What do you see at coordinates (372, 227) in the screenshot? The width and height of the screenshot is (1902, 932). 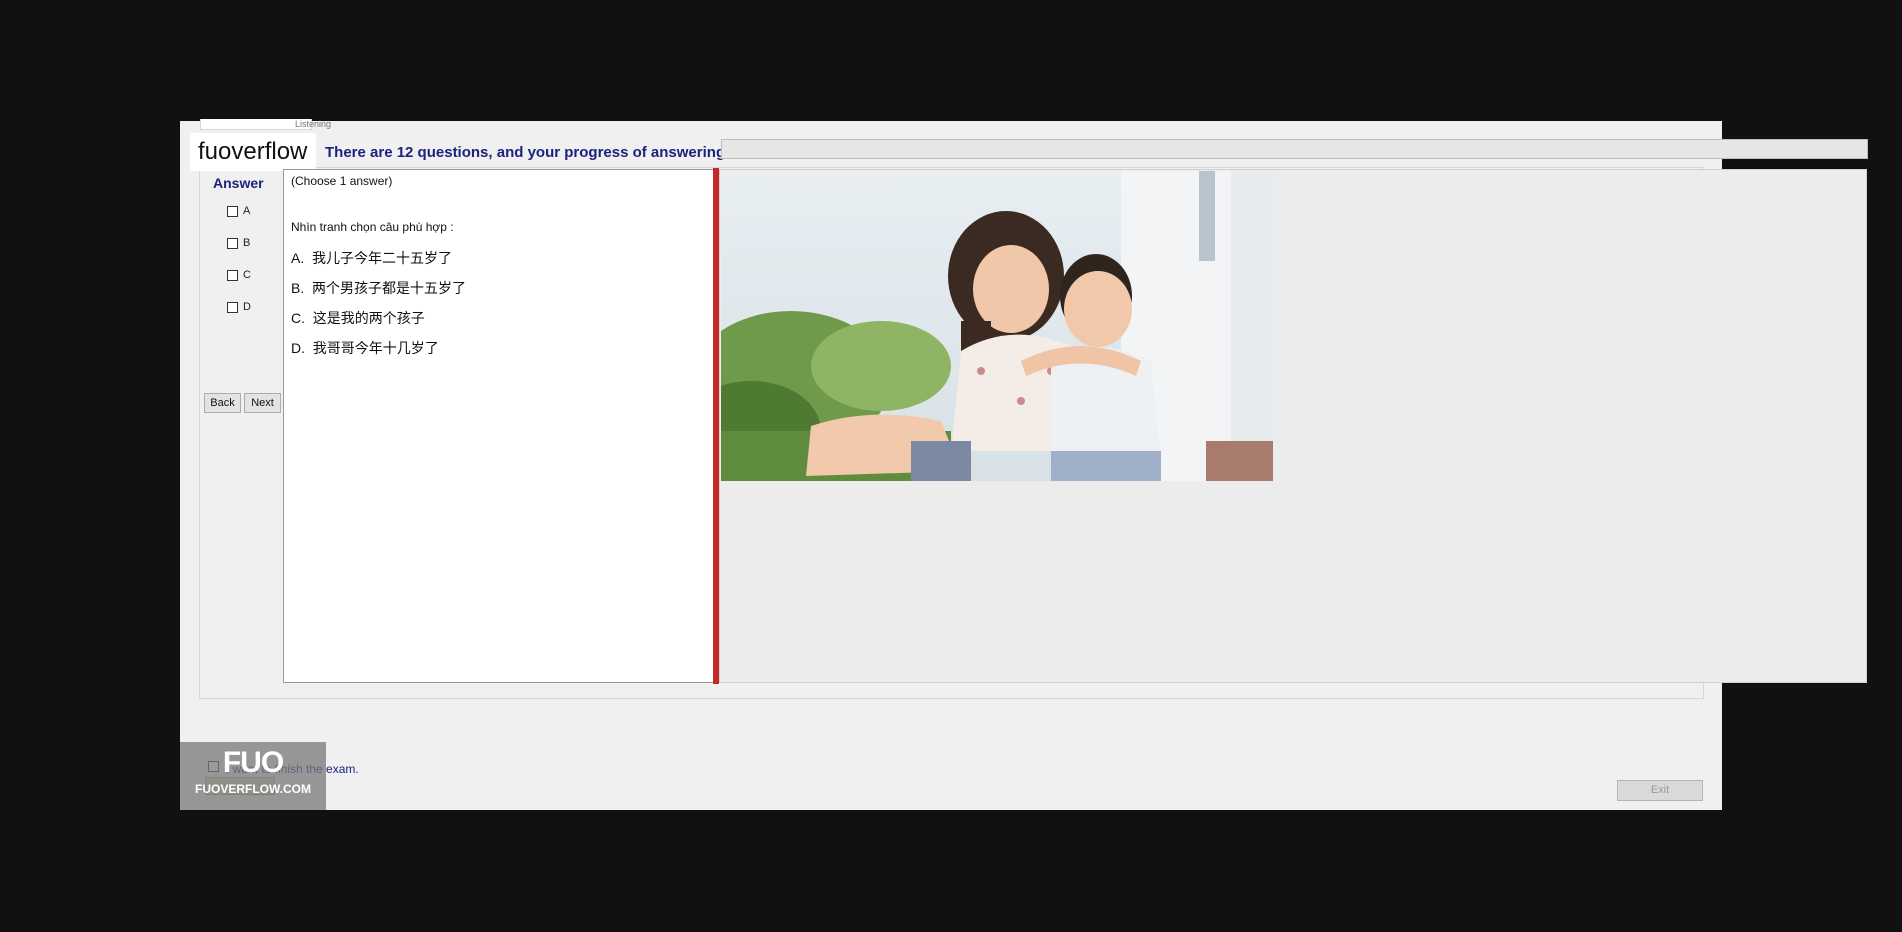 I see `question-prompt: Nhìn tranh chọn câu phù hợp :` at bounding box center [372, 227].